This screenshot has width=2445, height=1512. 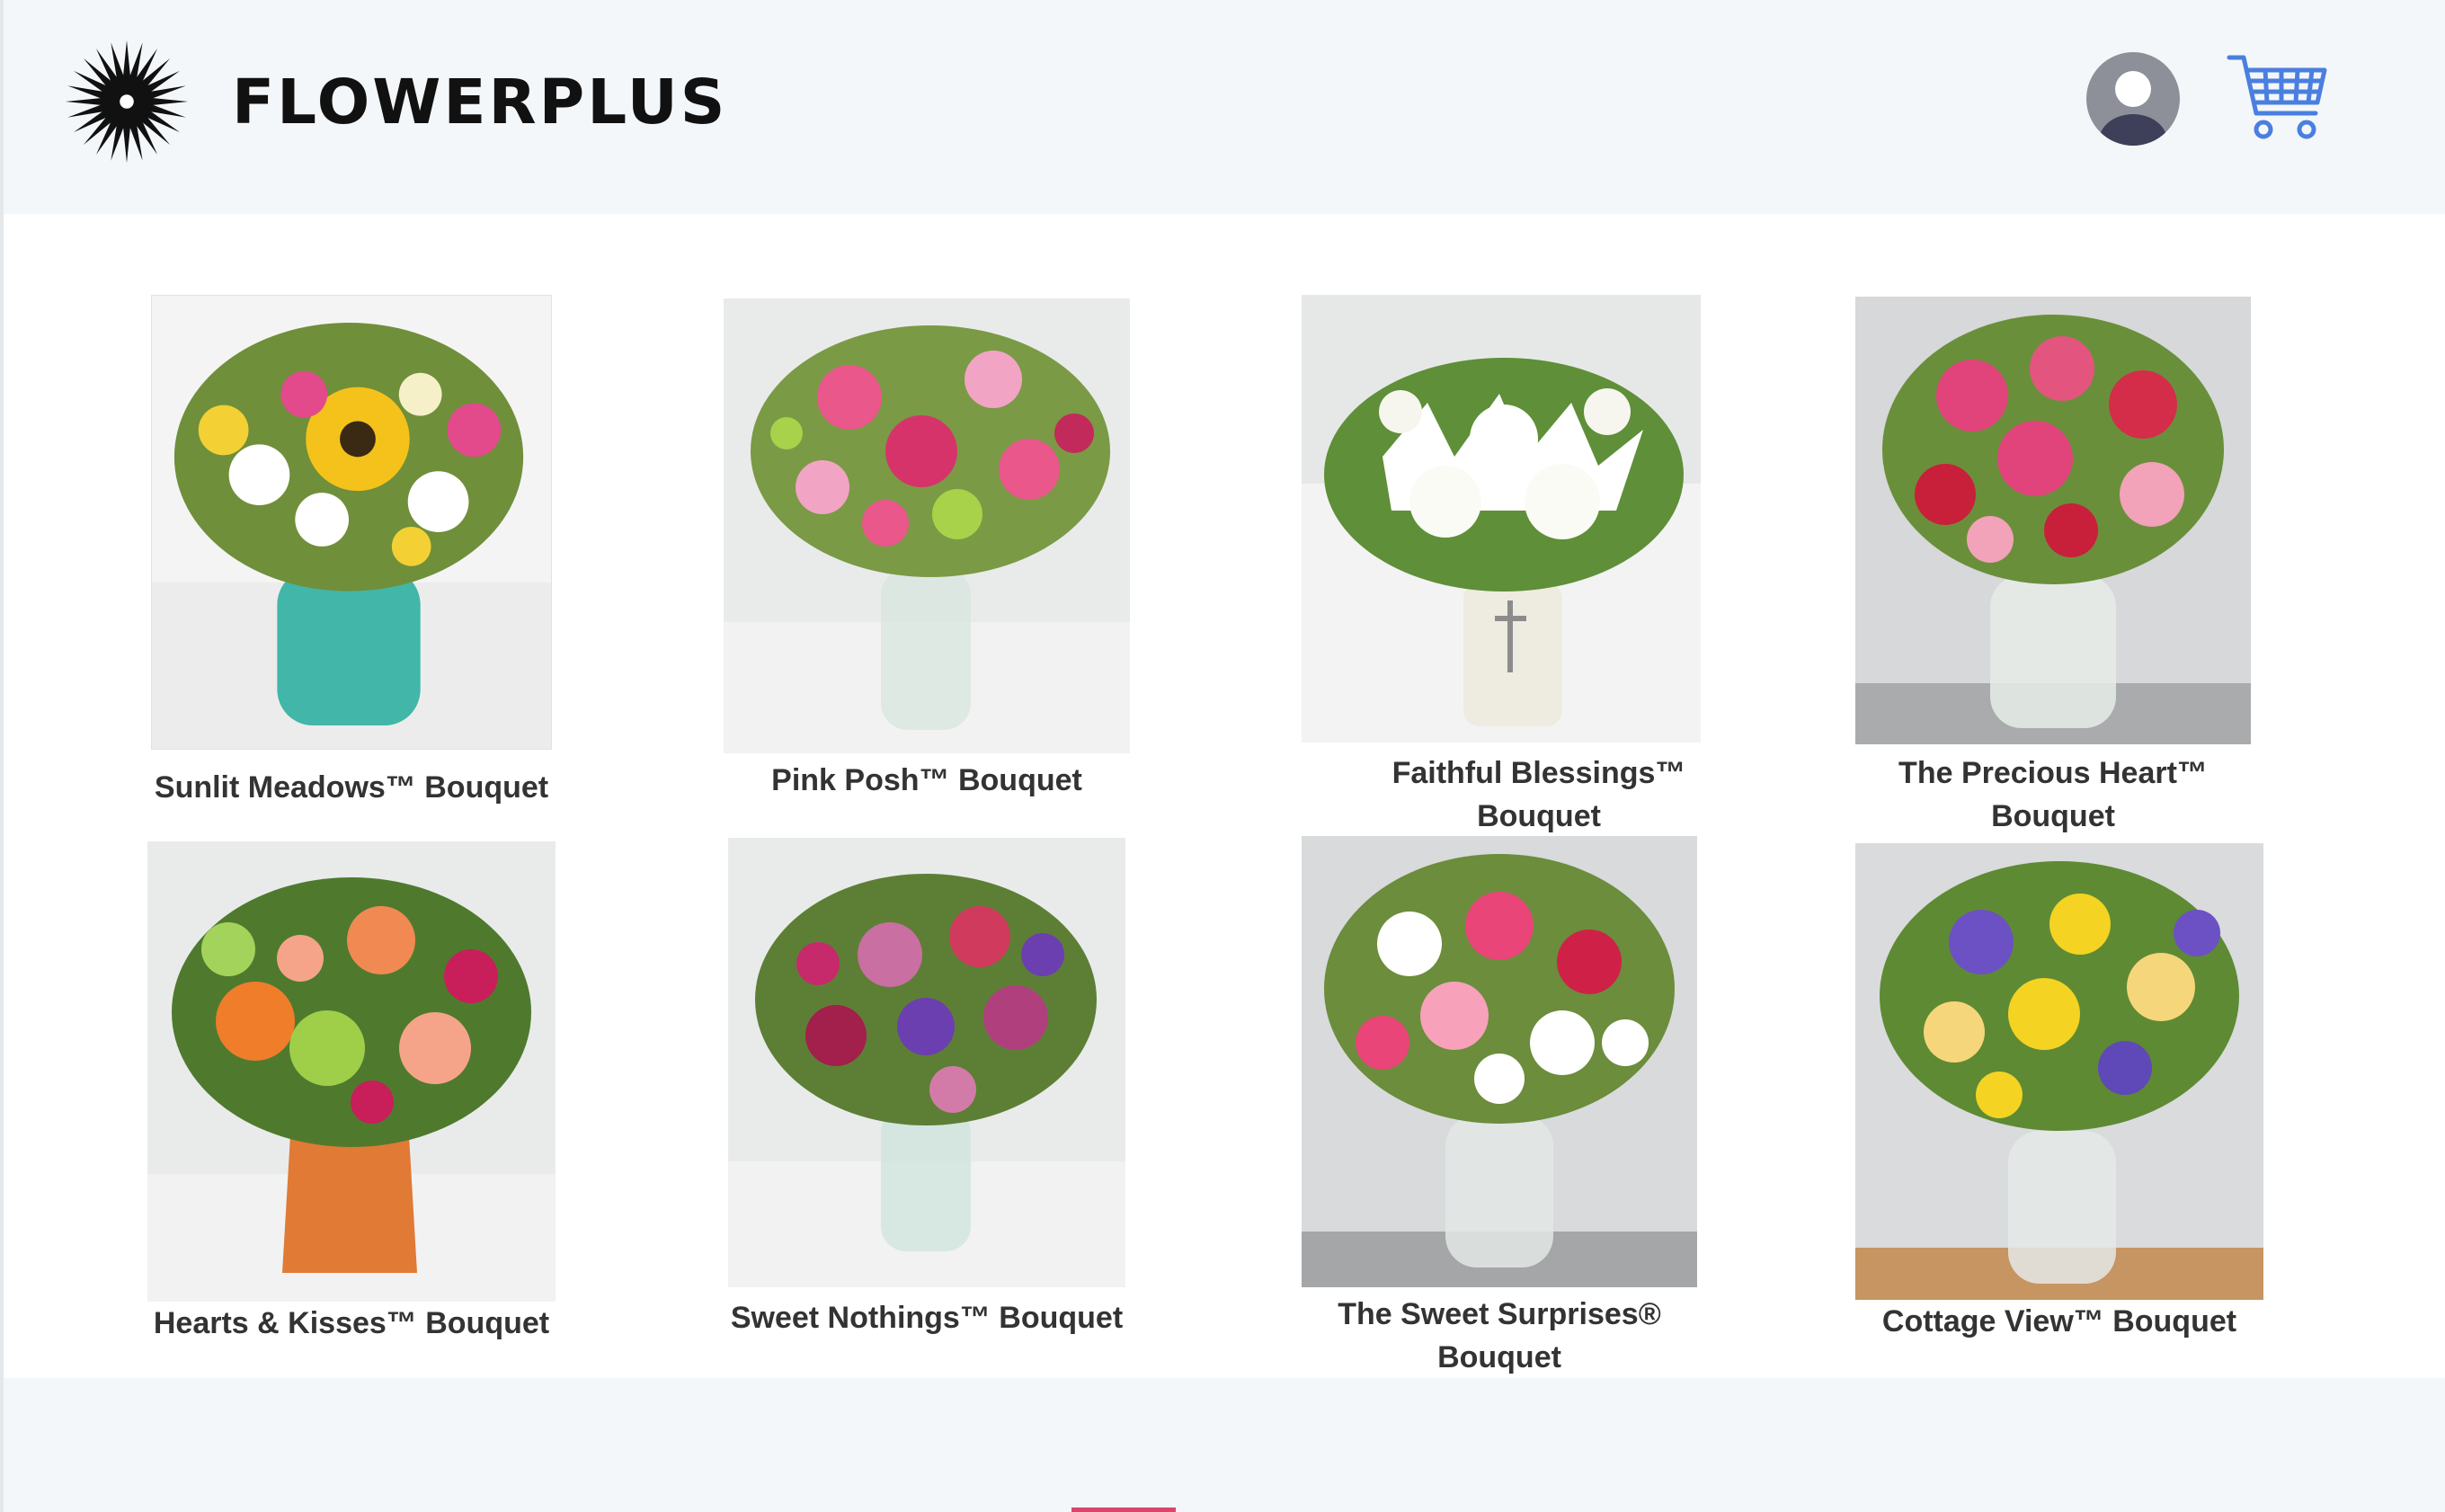 I want to click on flower-logo-icon, so click(x=127, y=101).